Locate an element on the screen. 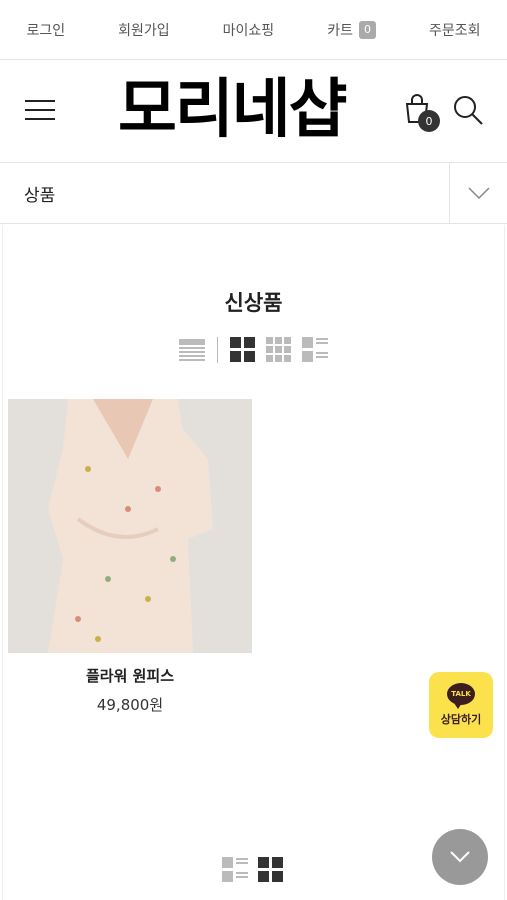 The width and height of the screenshot is (507, 900). category-label: 상품 is located at coordinates (40, 195).